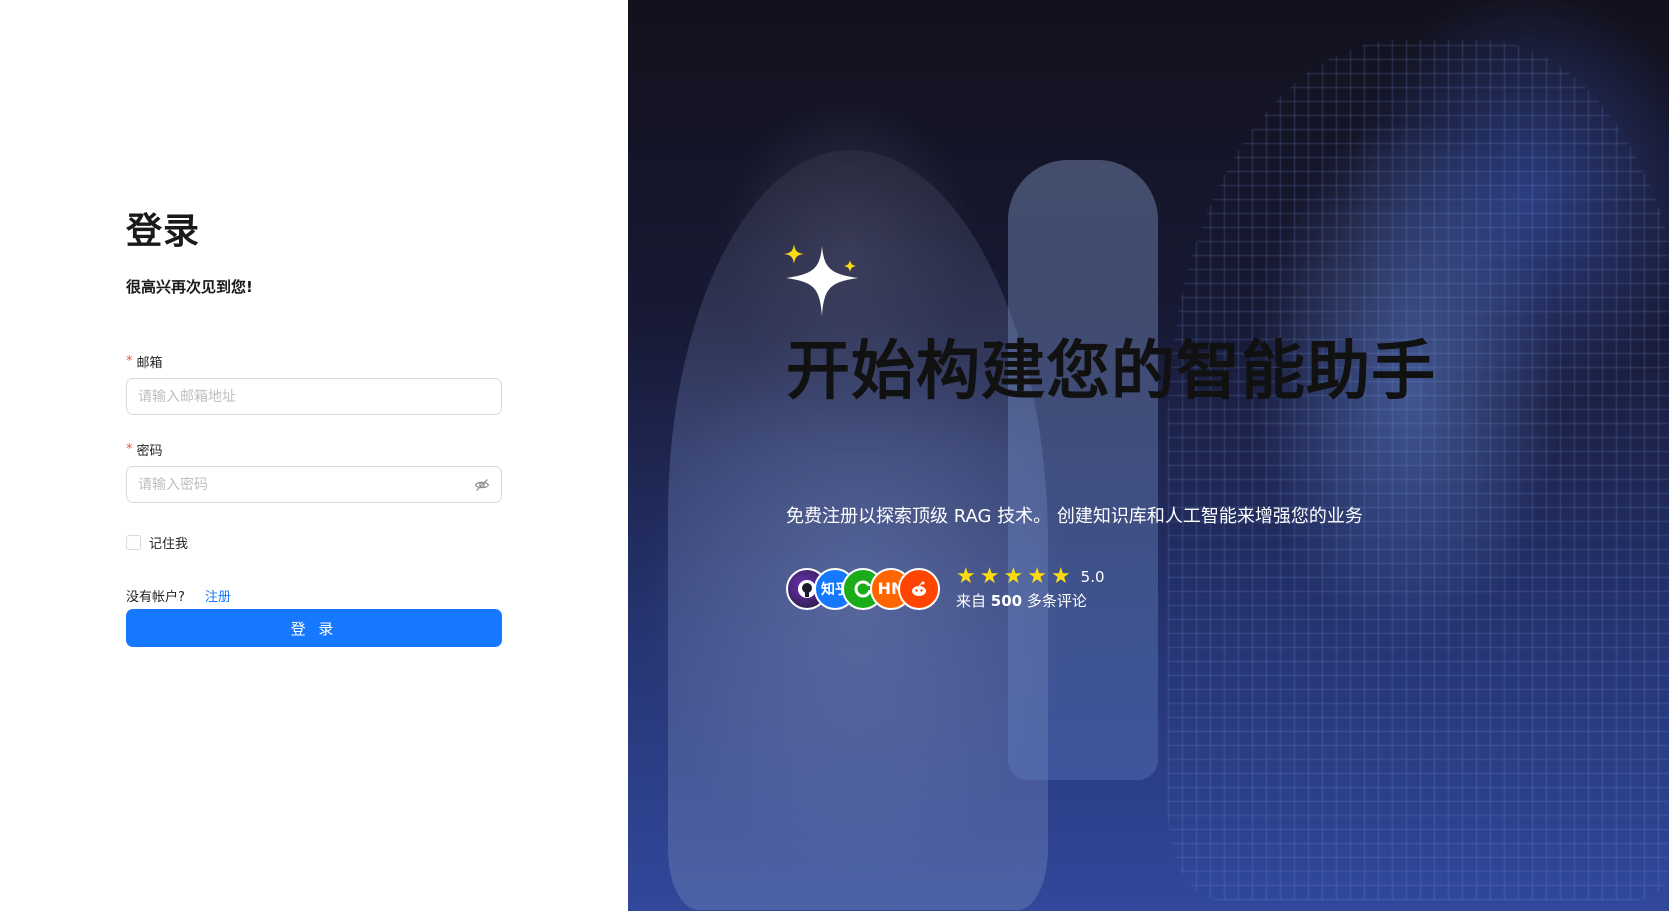 The width and height of the screenshot is (1669, 911). What do you see at coordinates (1111, 372) in the screenshot?
I see `hero-headline: 开始构建您的智能助手` at bounding box center [1111, 372].